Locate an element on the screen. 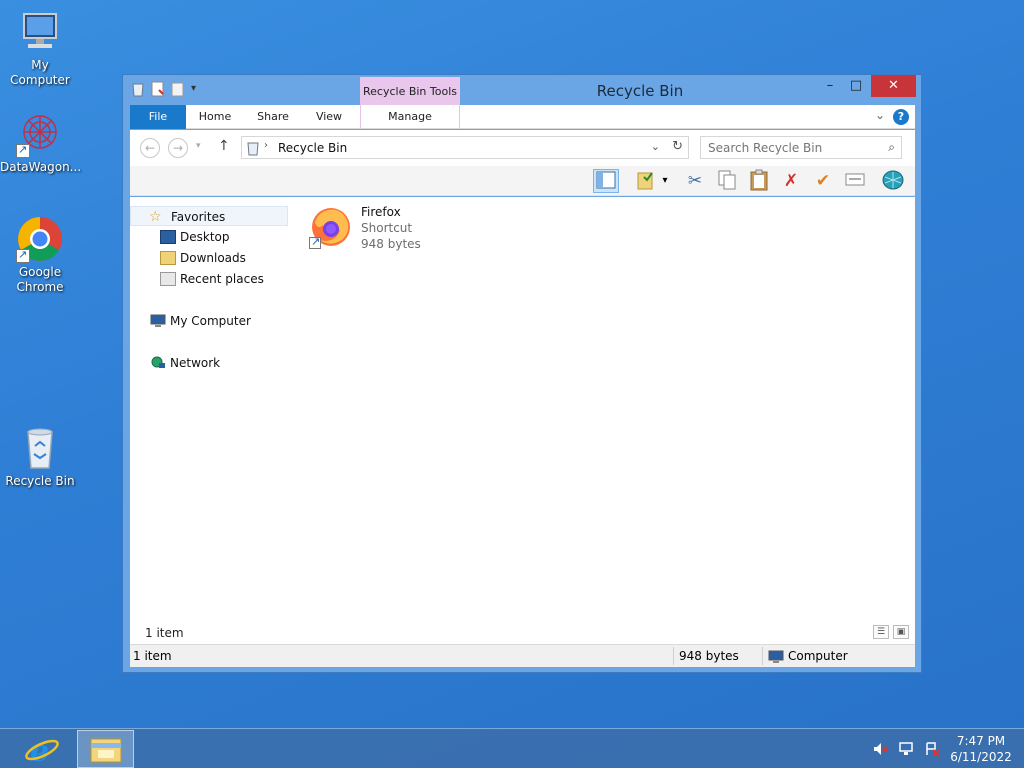 This screenshot has height=768, width=1024. file-list: Firefox Shortcut 948 bytes is located at coordinates (405, 228).